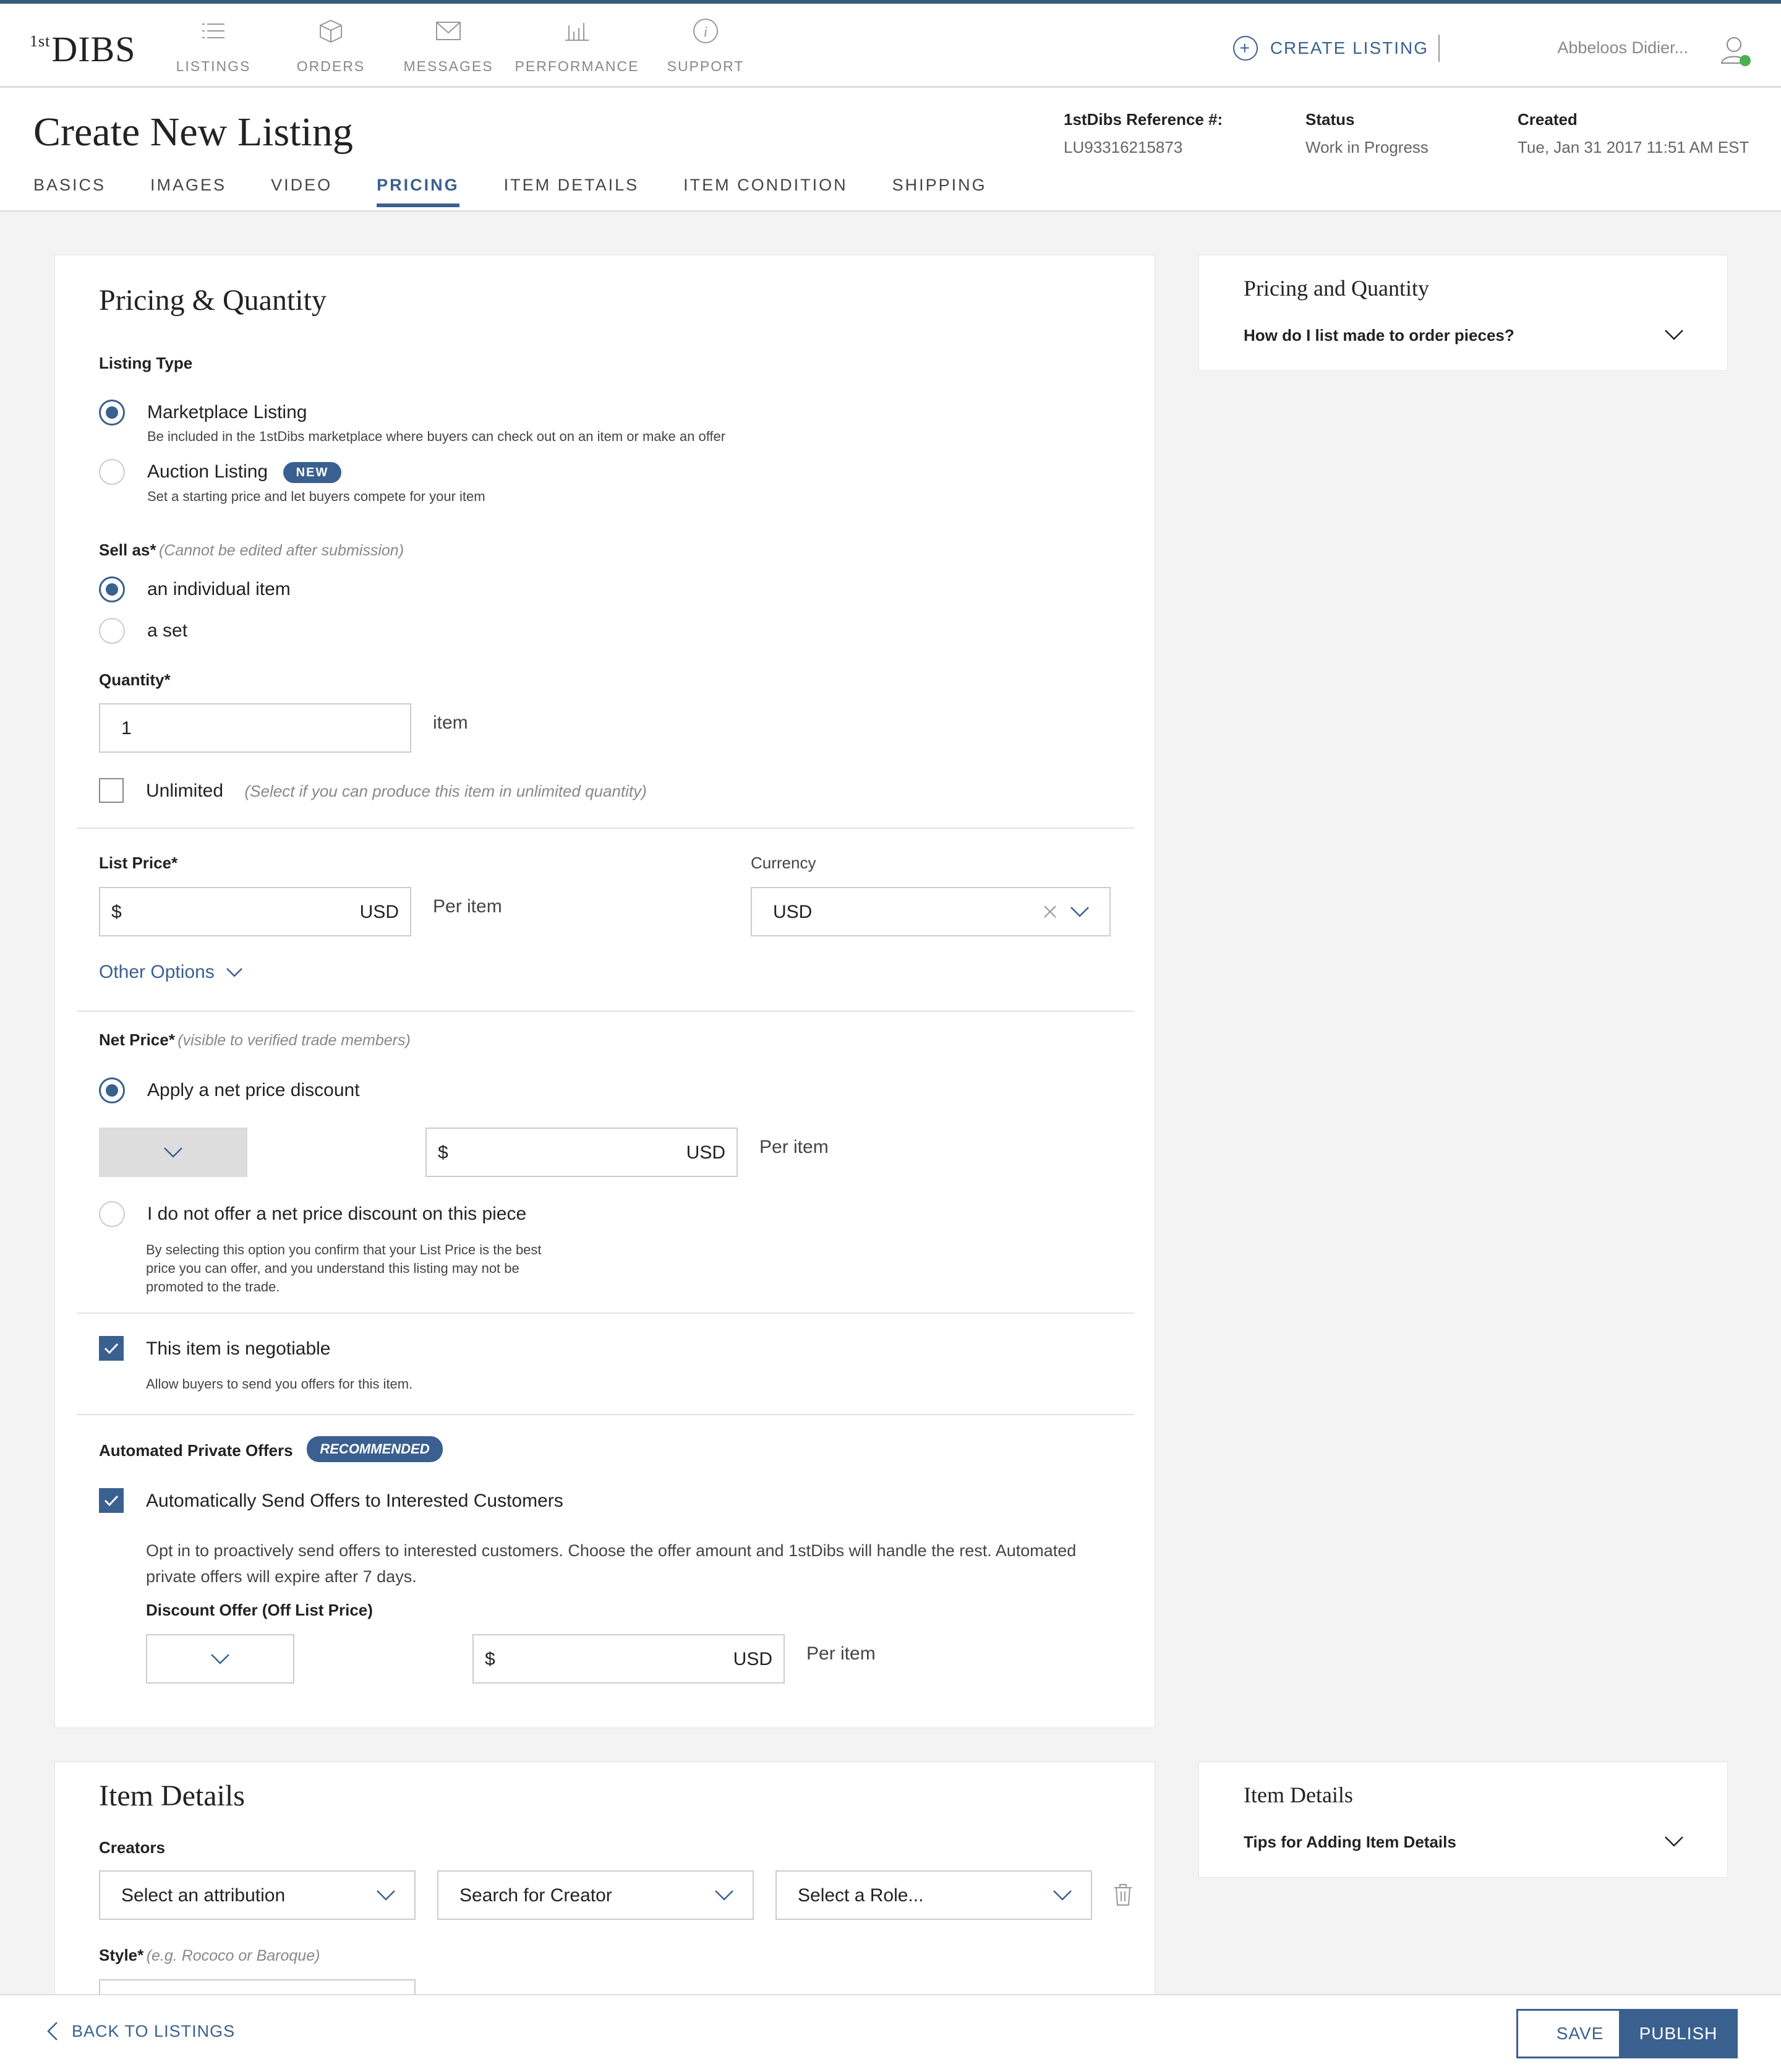  I want to click on envelope-icon, so click(448, 31).